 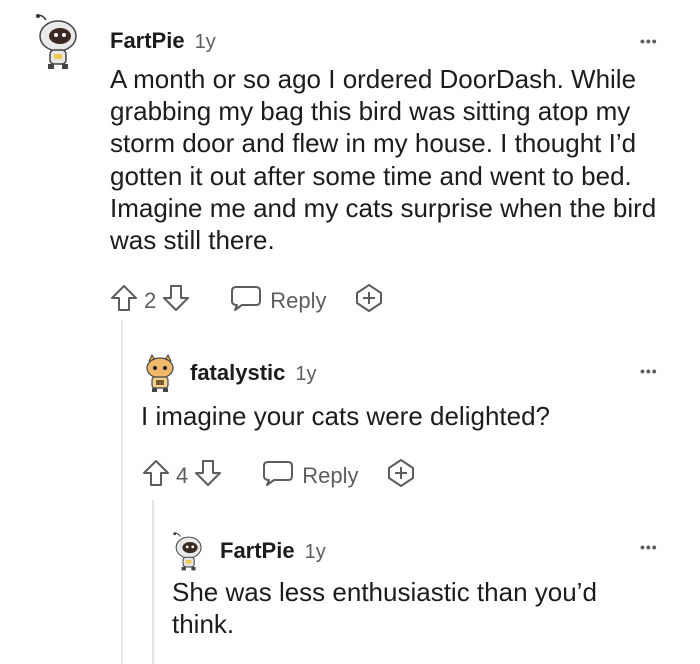 I want to click on vote-count: 4, so click(x=182, y=475).